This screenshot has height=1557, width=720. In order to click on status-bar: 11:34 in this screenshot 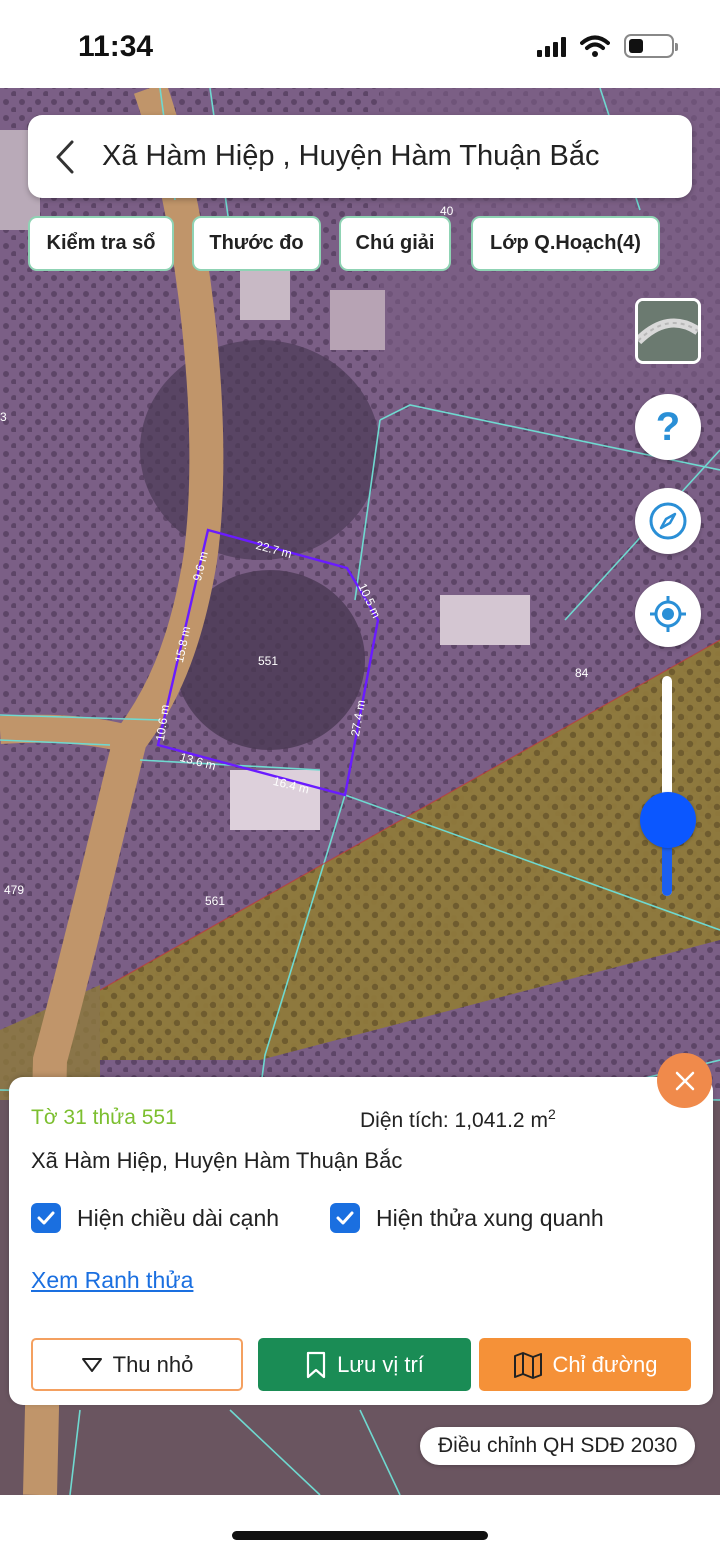, I will do `click(360, 44)`.